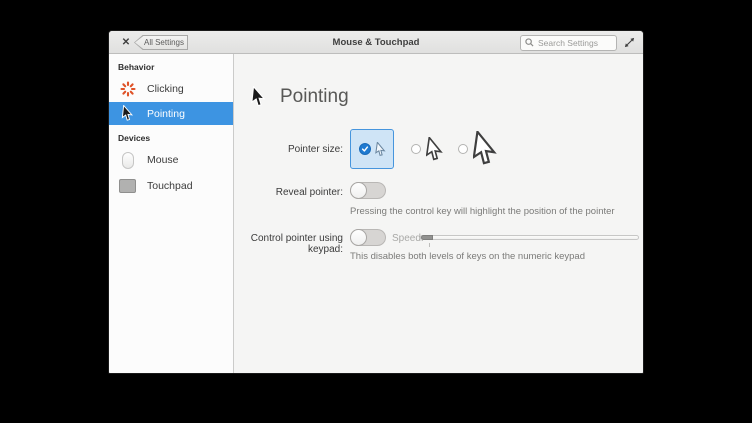  What do you see at coordinates (314, 96) in the screenshot?
I see `page-title: Pointing` at bounding box center [314, 96].